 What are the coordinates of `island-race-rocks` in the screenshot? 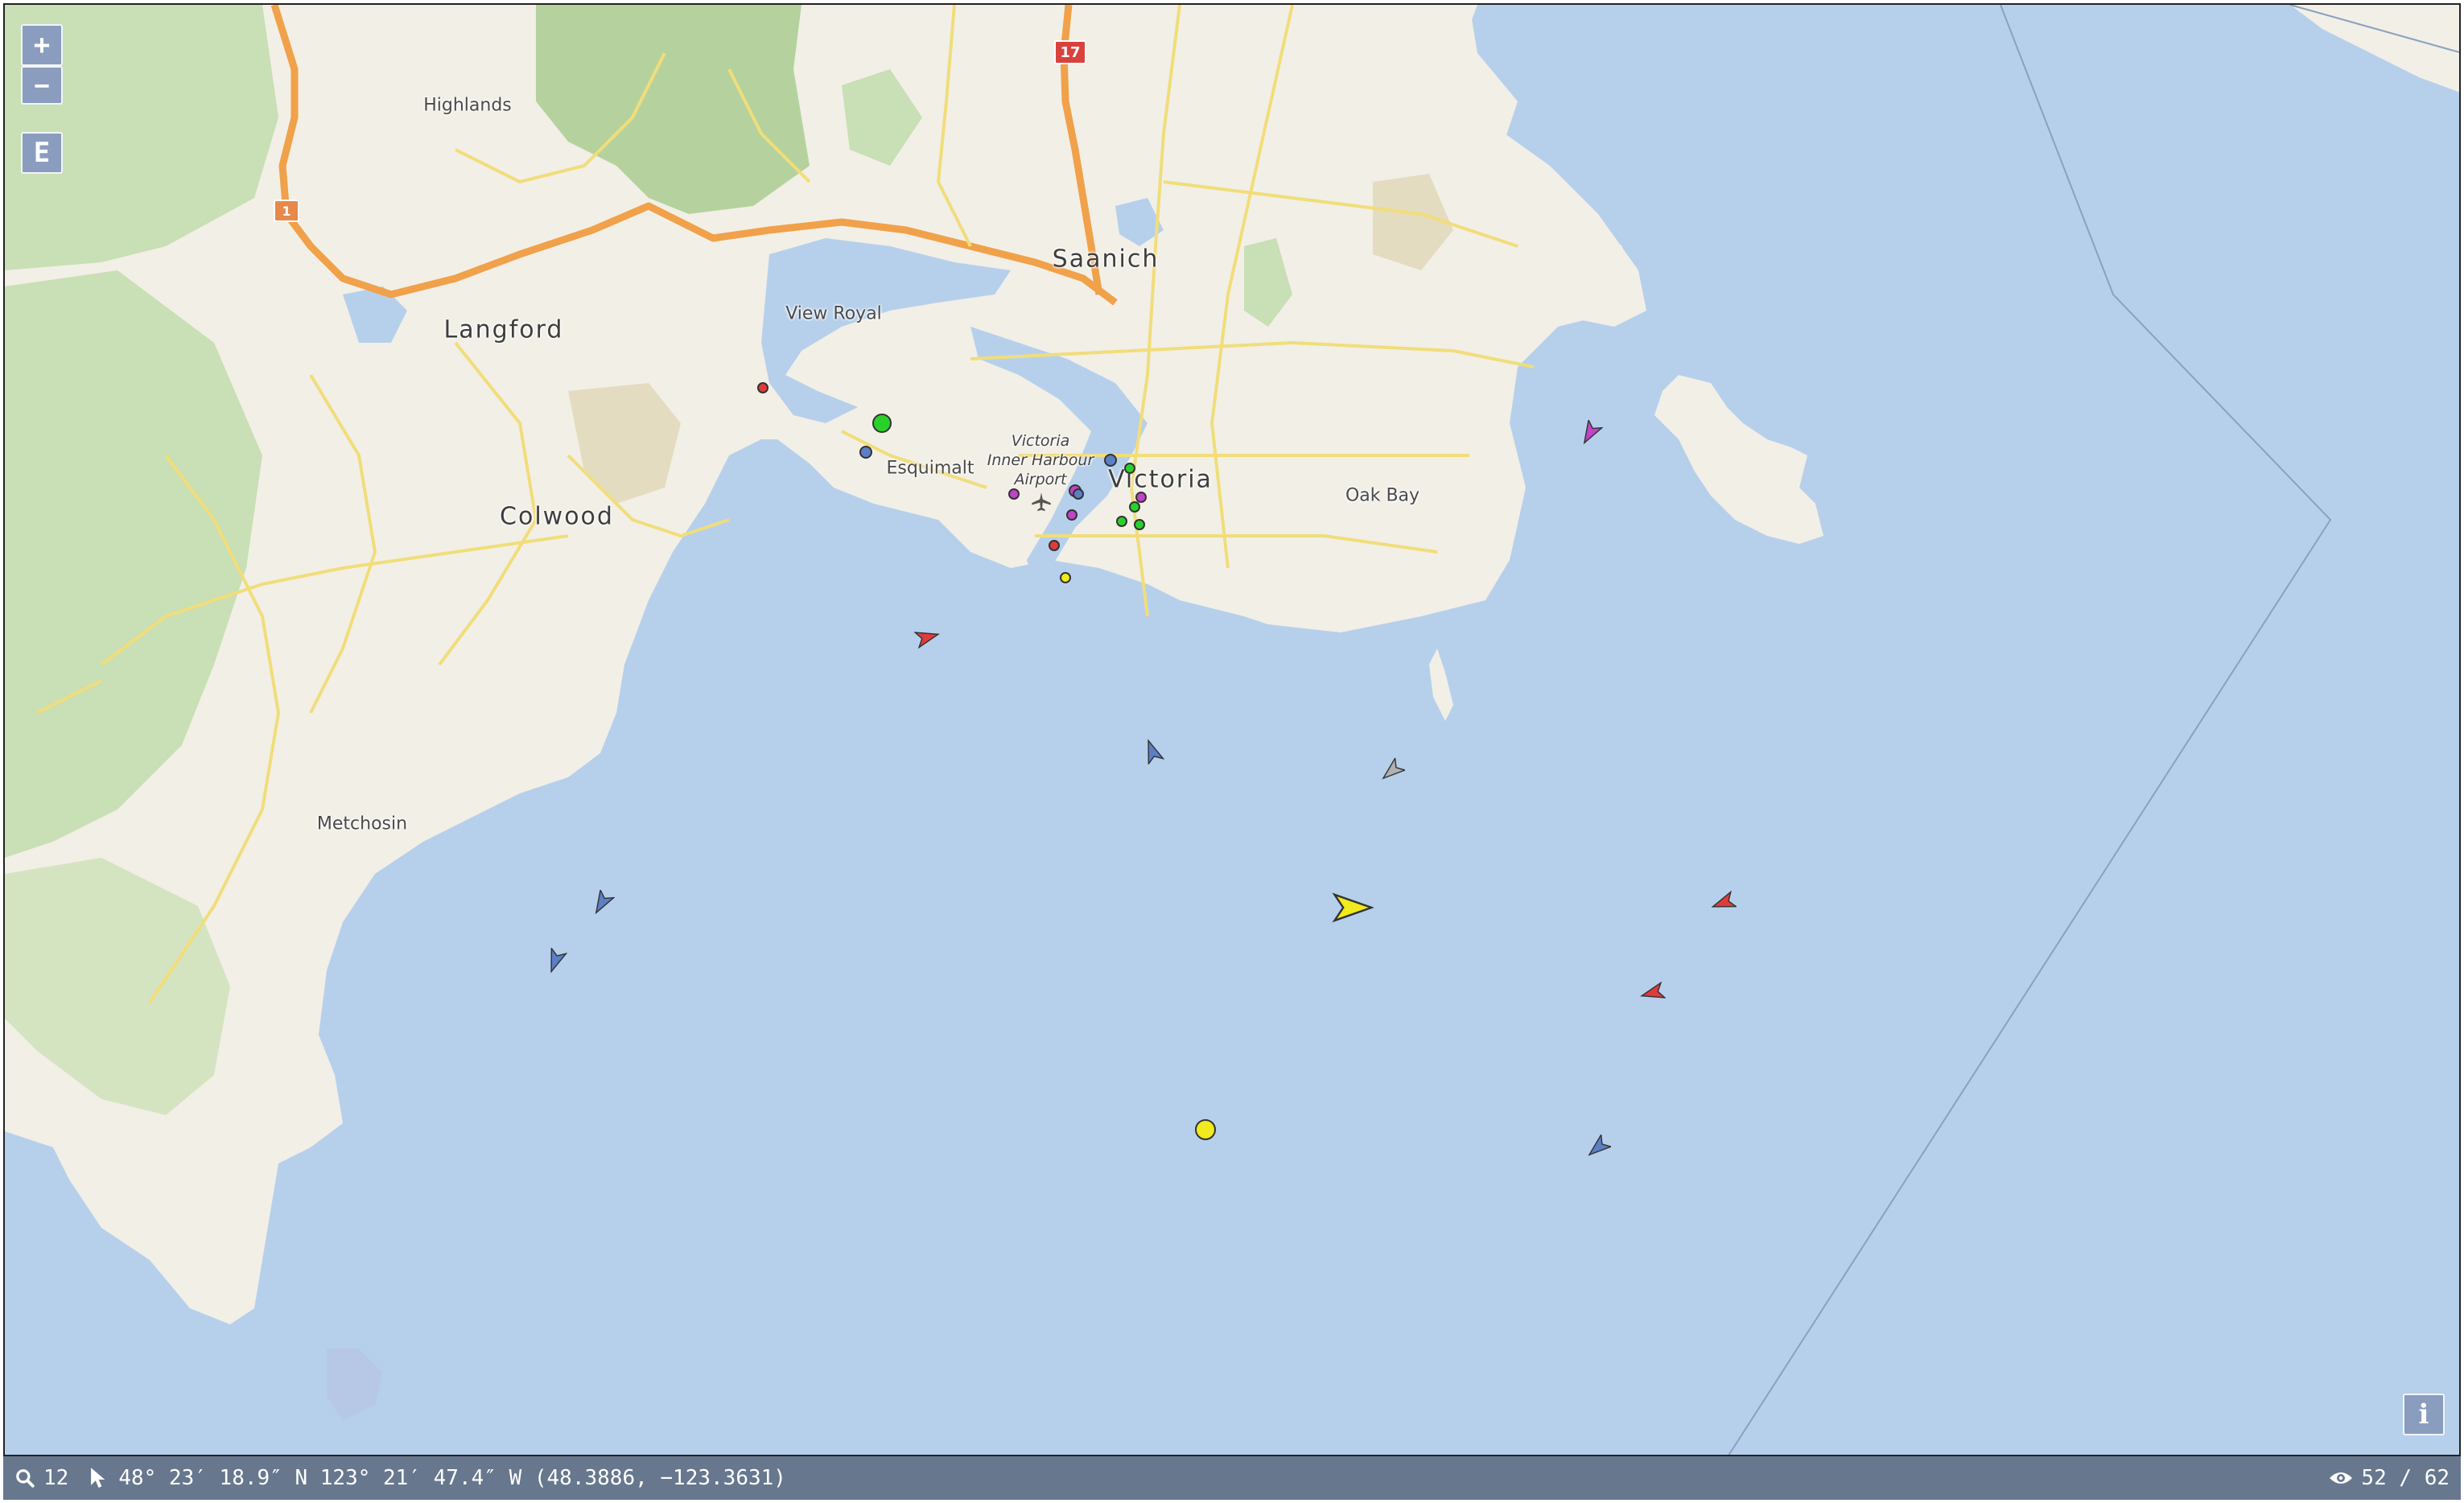 It's located at (355, 1385).